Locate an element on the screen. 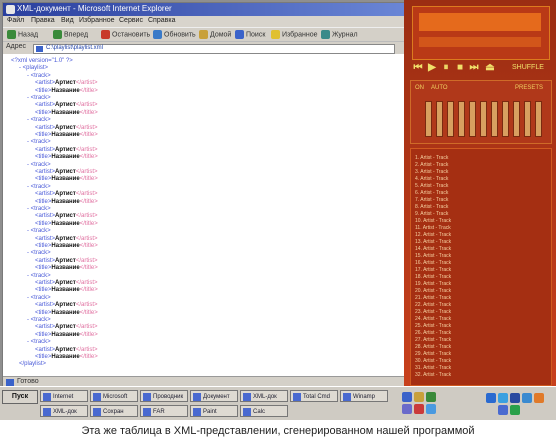 Image resolution: width=556 pixels, height=443 pixels. app-tray-icon is located at coordinates (527, 398).